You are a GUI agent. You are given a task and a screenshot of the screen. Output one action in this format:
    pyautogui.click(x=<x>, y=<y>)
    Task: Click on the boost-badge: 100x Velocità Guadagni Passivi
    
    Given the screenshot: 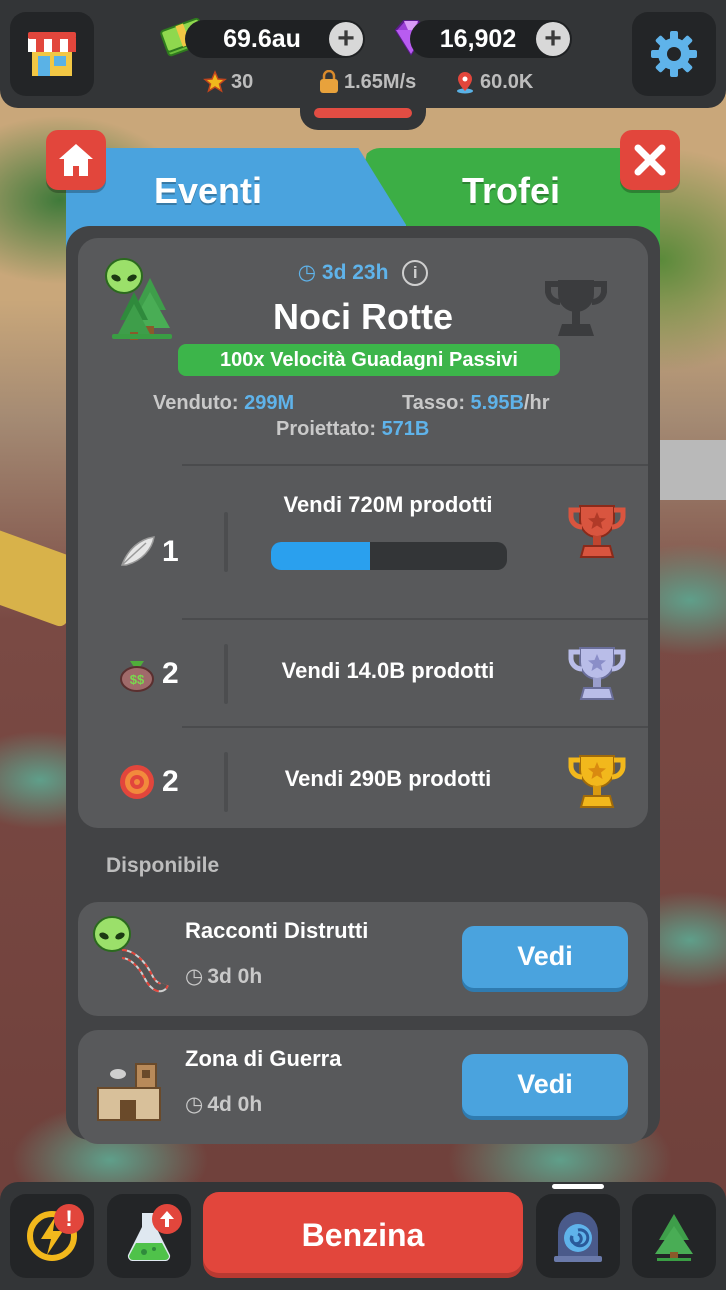 What is the action you would take?
    pyautogui.click(x=369, y=360)
    